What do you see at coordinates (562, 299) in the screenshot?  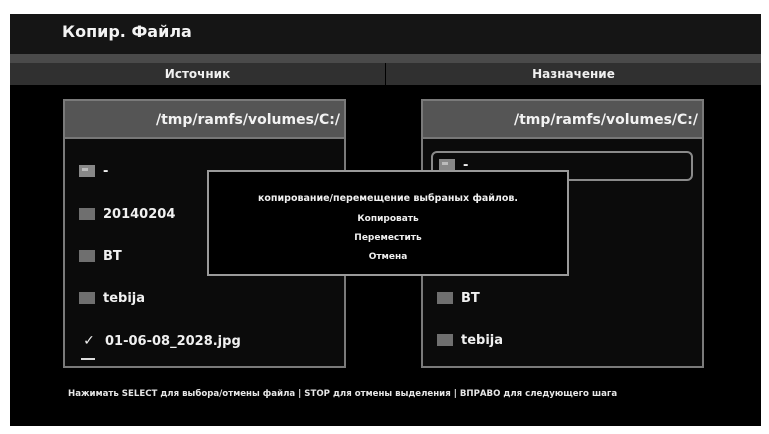 I see `destination-item-folder: BT` at bounding box center [562, 299].